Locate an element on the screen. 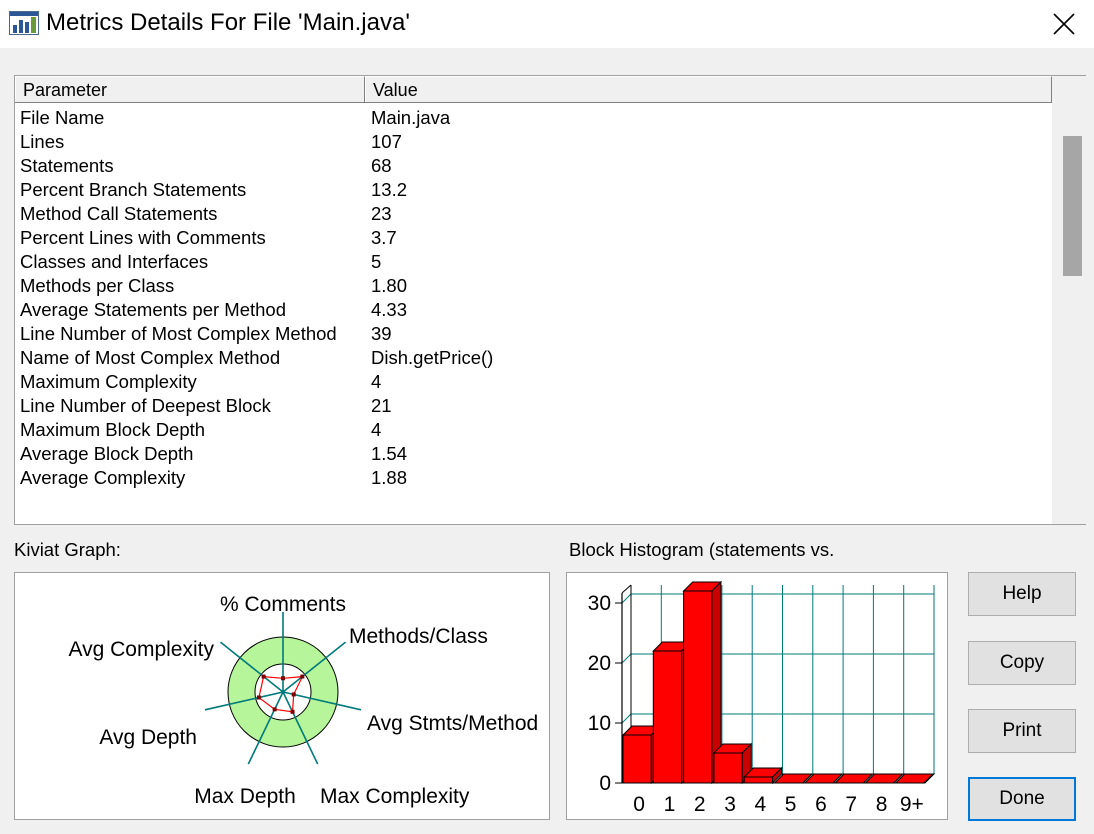  print-button: Print is located at coordinates (1022, 731).